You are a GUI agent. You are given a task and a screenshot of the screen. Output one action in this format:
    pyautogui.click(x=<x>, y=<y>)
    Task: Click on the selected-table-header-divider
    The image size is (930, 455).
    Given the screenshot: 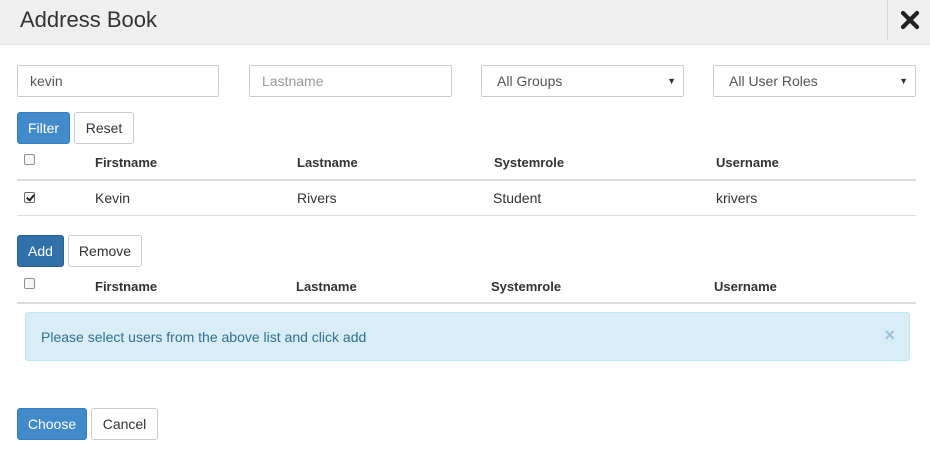 What is the action you would take?
    pyautogui.click(x=466, y=303)
    